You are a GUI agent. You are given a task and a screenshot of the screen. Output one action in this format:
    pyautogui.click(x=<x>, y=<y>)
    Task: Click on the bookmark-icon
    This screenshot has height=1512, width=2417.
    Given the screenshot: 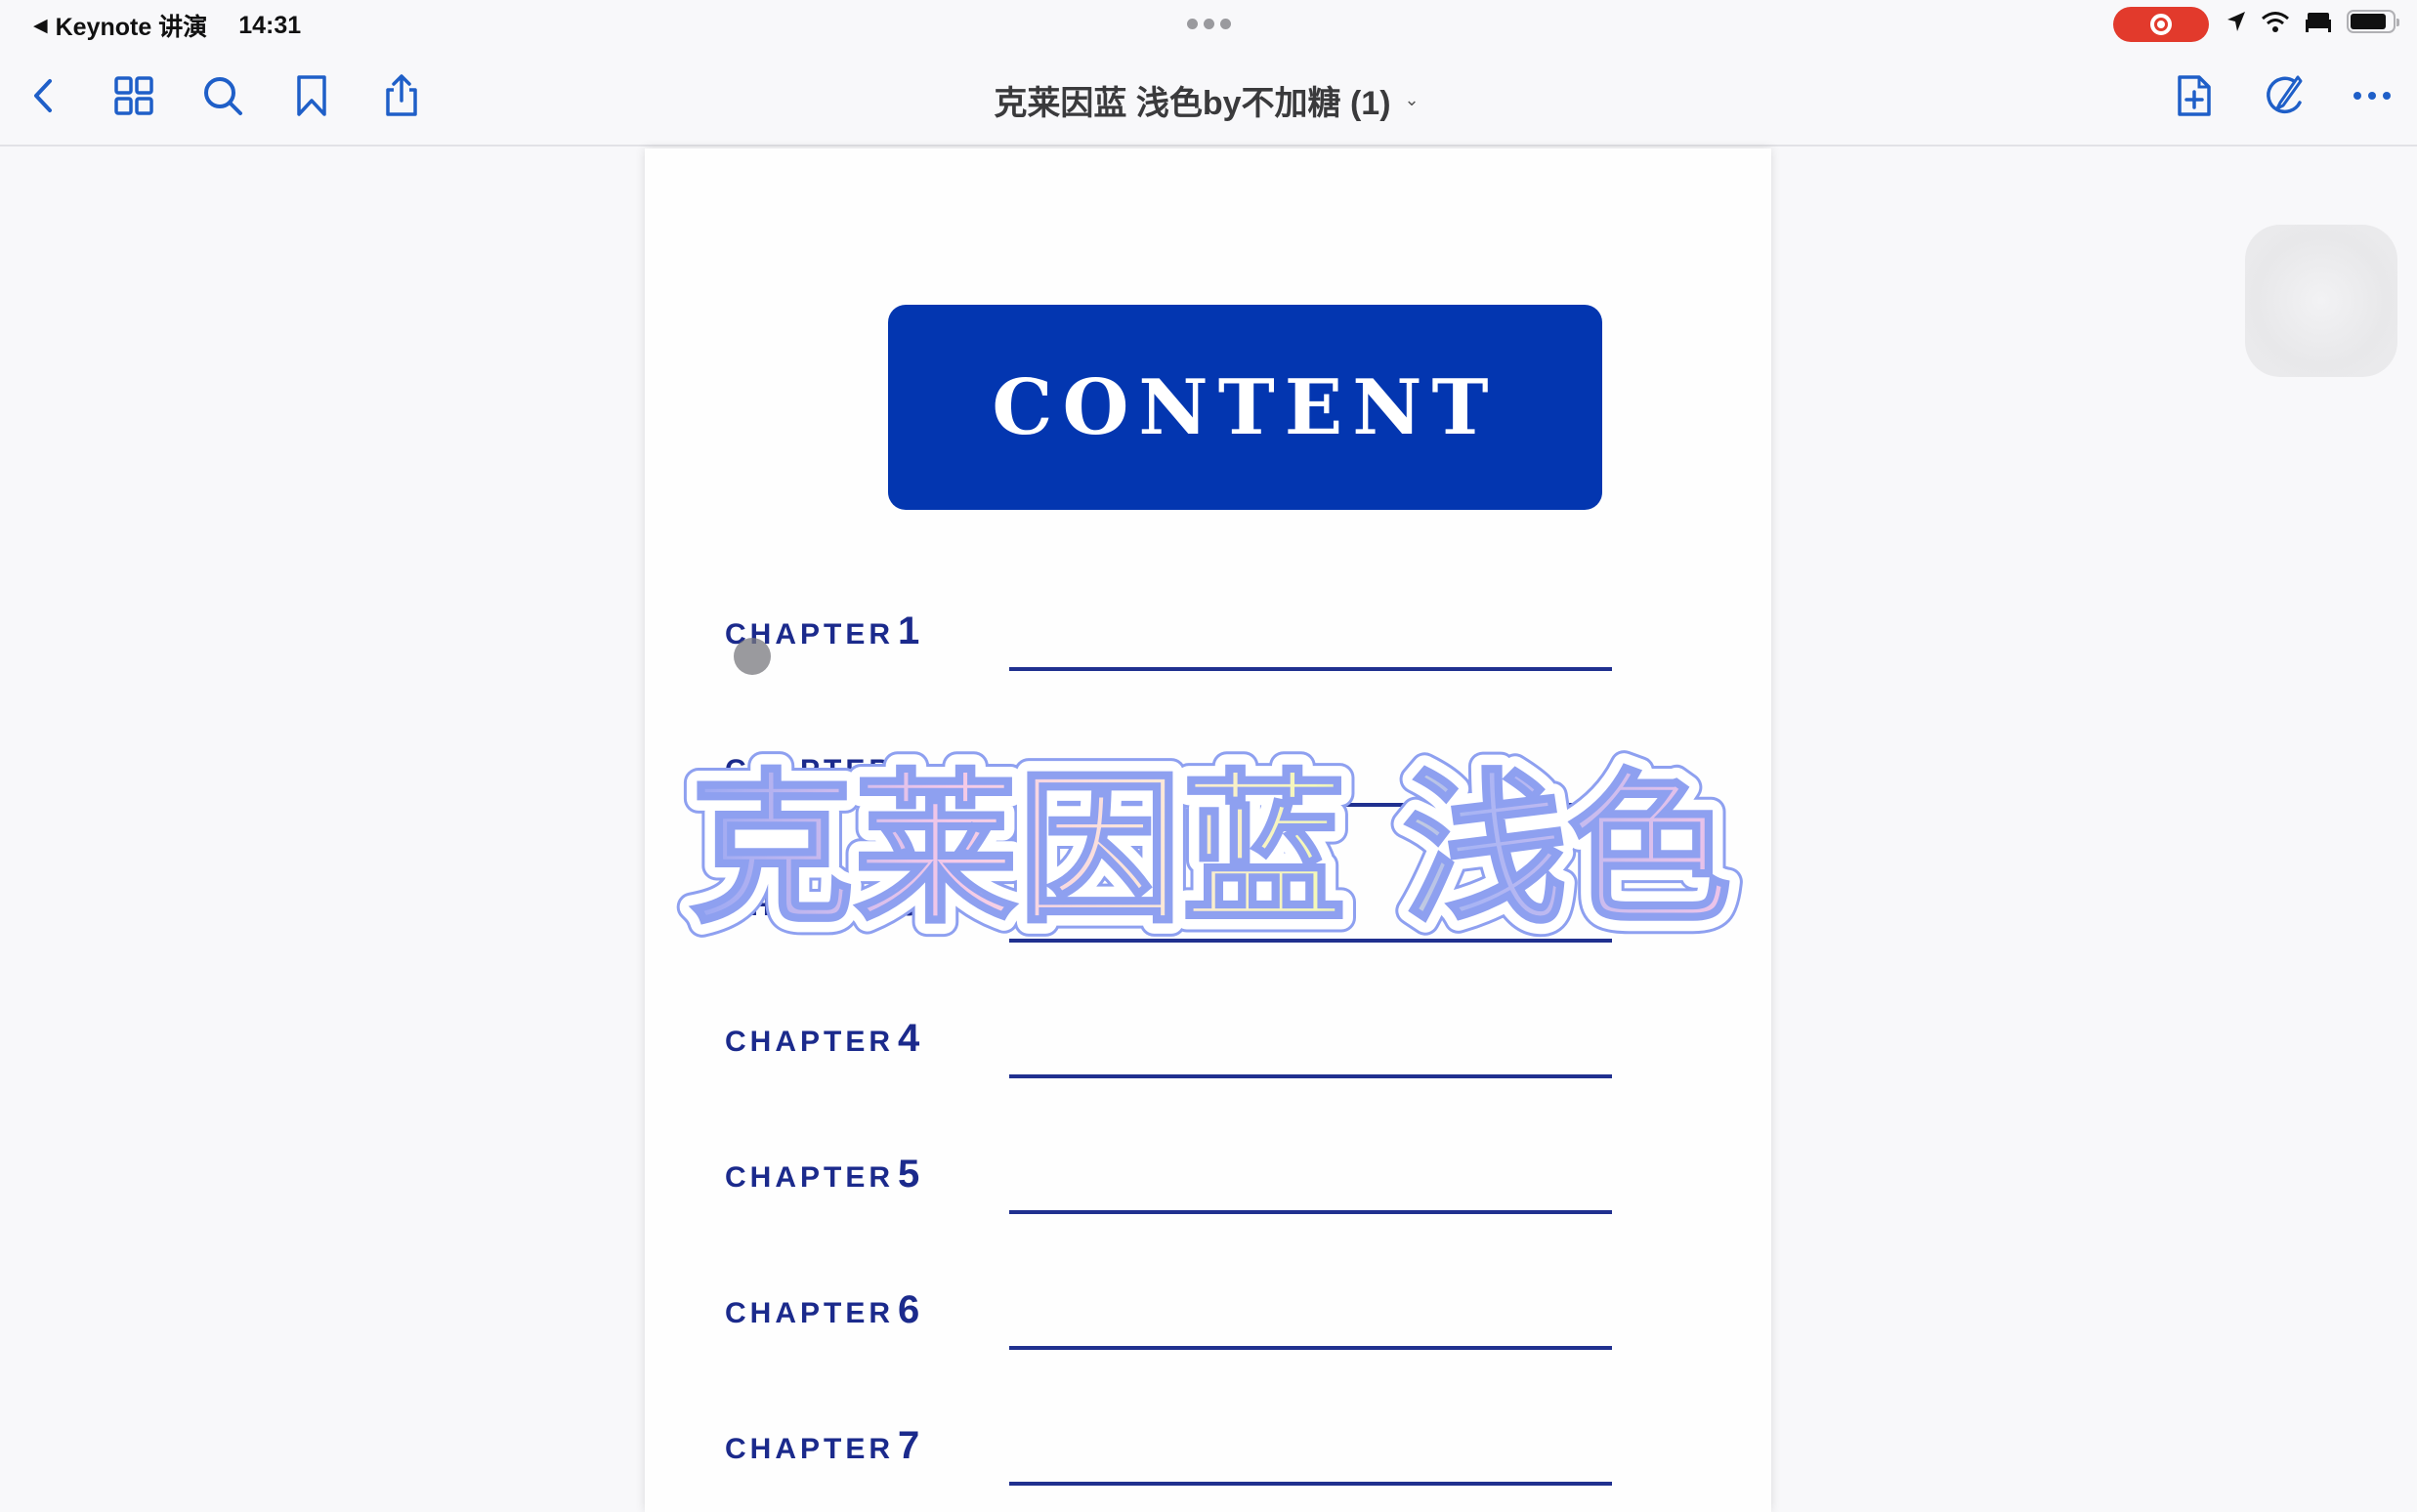 What is the action you would take?
    pyautogui.click(x=311, y=95)
    